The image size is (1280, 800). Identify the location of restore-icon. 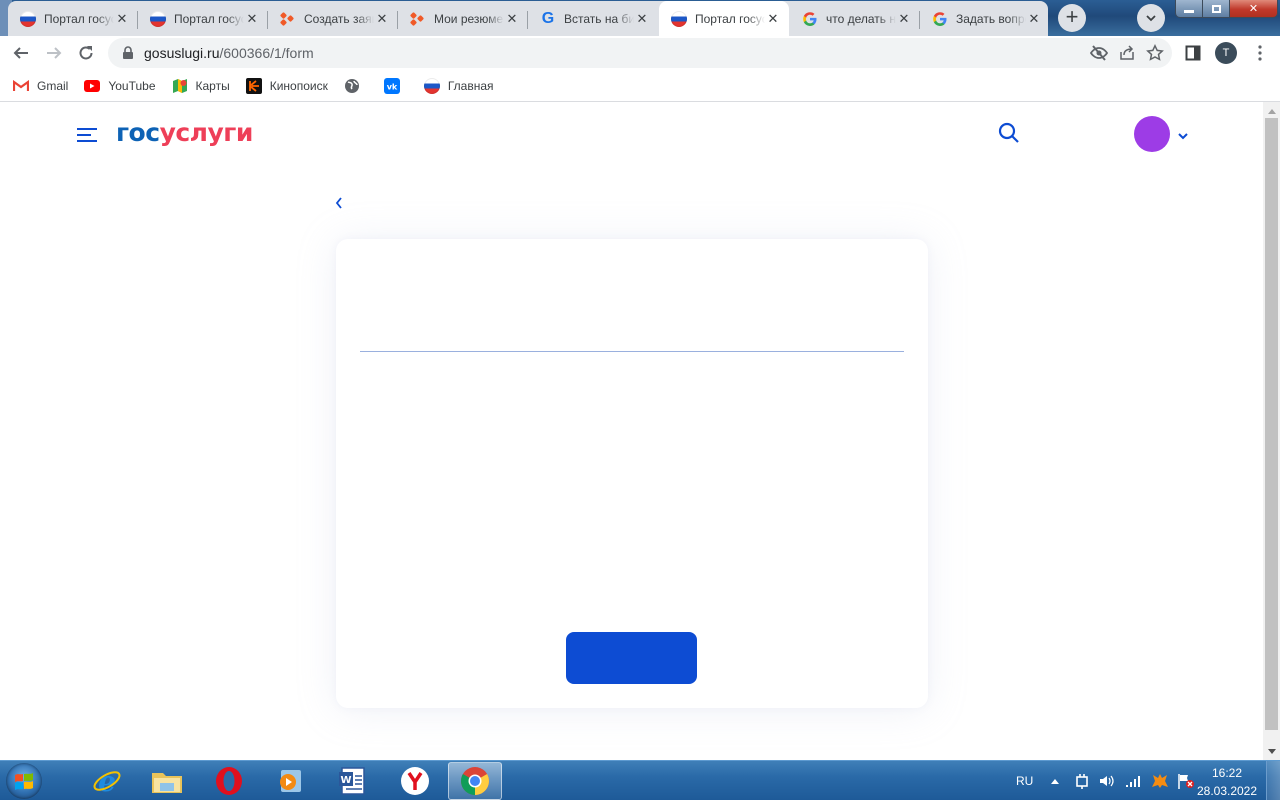
(1216, 8).